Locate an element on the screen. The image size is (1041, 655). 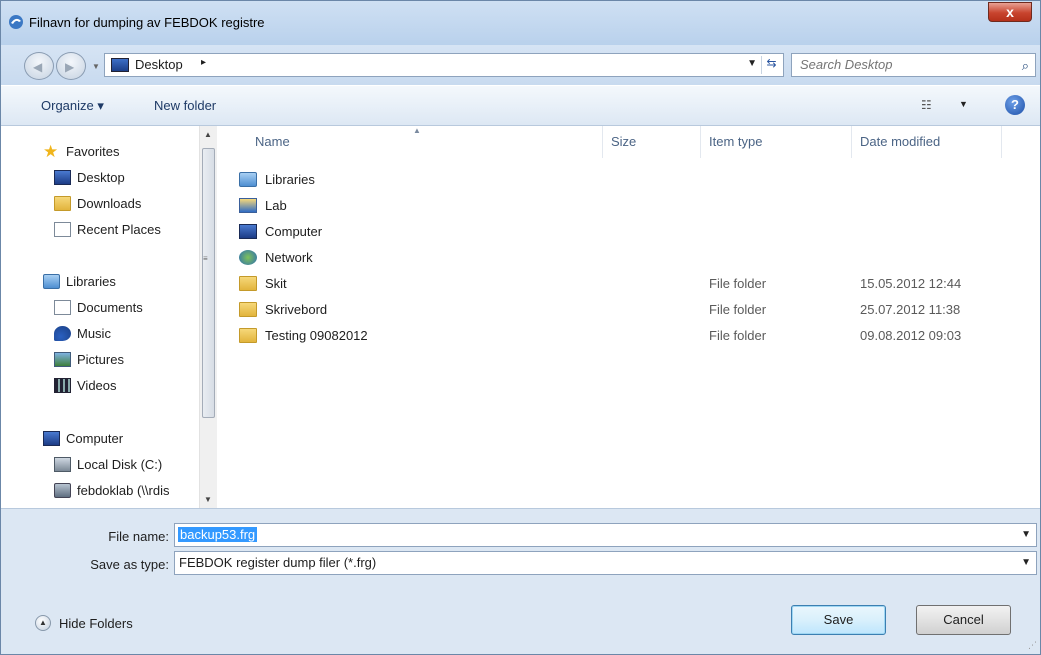
lab-library-icon is located at coordinates (248, 205).